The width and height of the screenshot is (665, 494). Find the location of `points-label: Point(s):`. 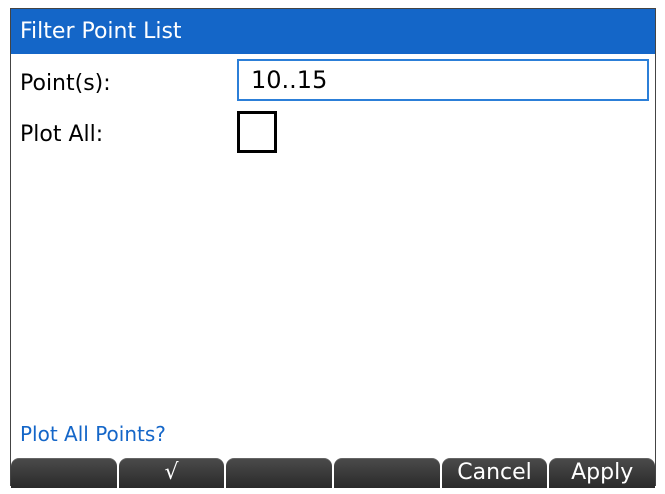

points-label: Point(s): is located at coordinates (65, 83).